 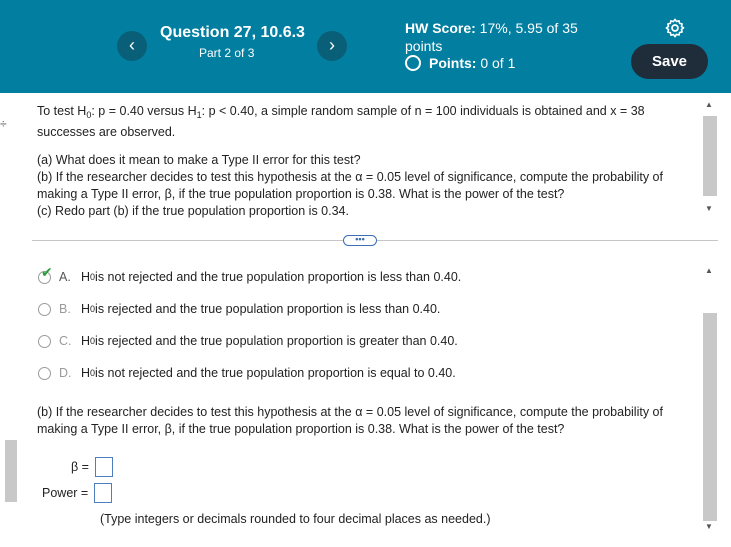 I want to click on power-label: Power =, so click(x=65, y=493).